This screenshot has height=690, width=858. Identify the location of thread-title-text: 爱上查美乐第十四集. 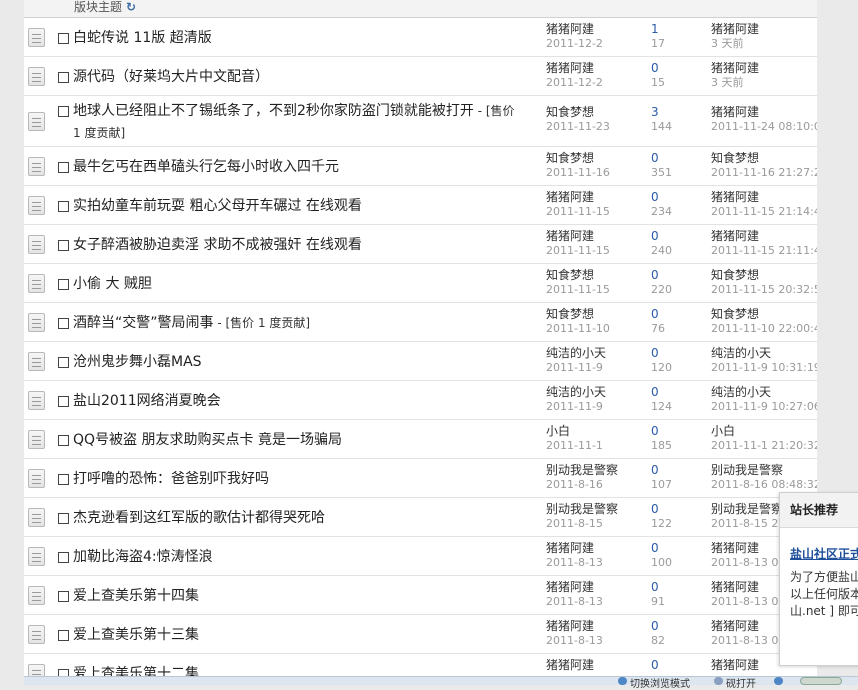
(136, 596).